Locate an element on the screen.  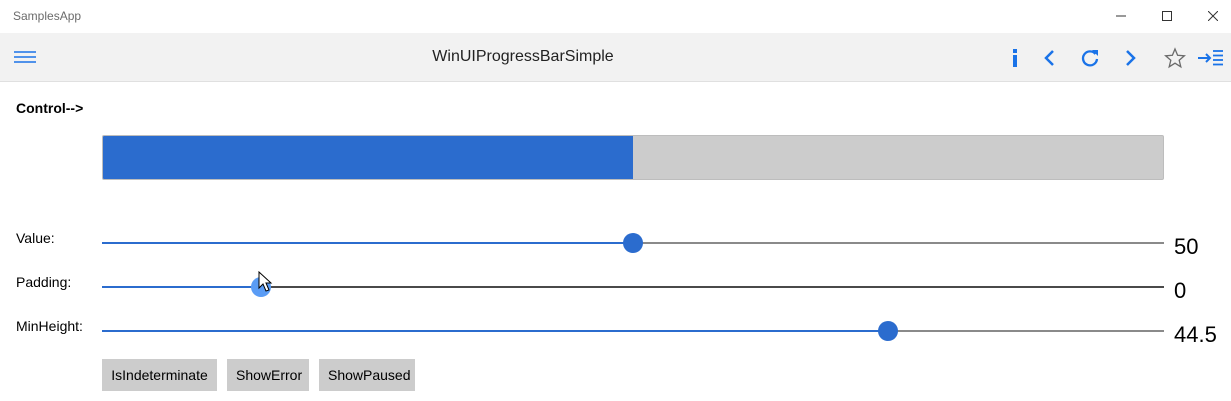
minheight-slider is located at coordinates (633, 331).